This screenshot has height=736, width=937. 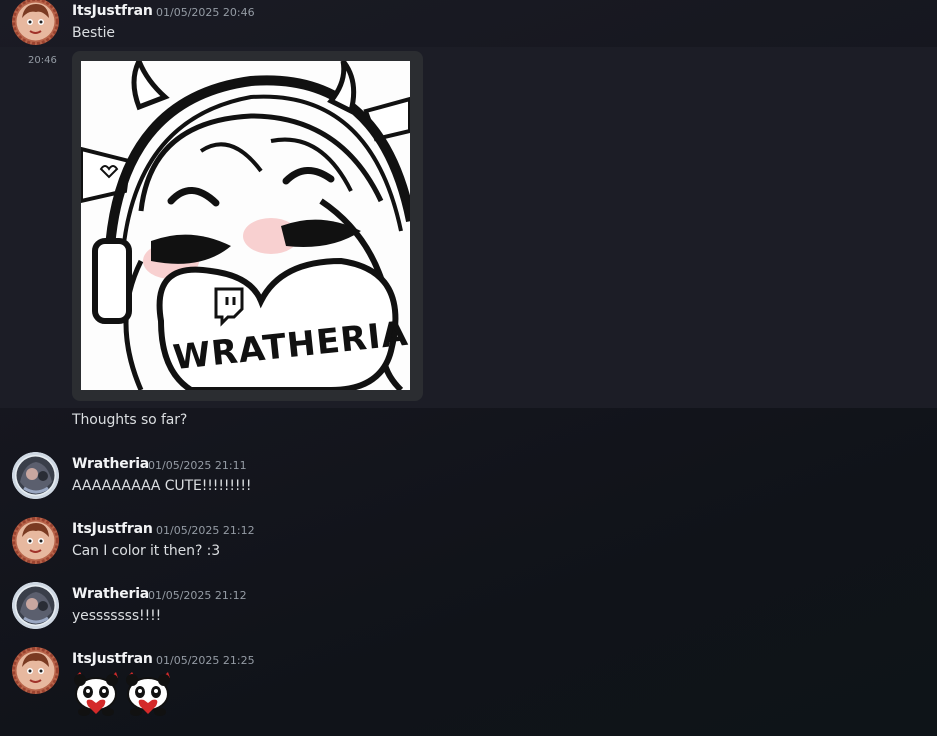 I want to click on message-text: Bestie, so click(x=93, y=33).